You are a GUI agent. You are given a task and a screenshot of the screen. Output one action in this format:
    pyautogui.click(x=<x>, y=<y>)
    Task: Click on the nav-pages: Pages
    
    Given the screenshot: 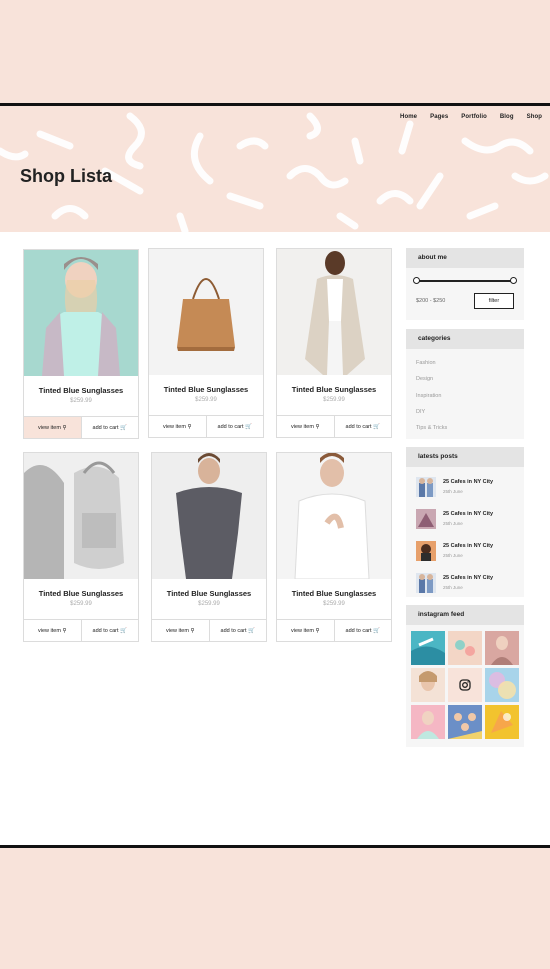 What is the action you would take?
    pyautogui.click(x=439, y=117)
    